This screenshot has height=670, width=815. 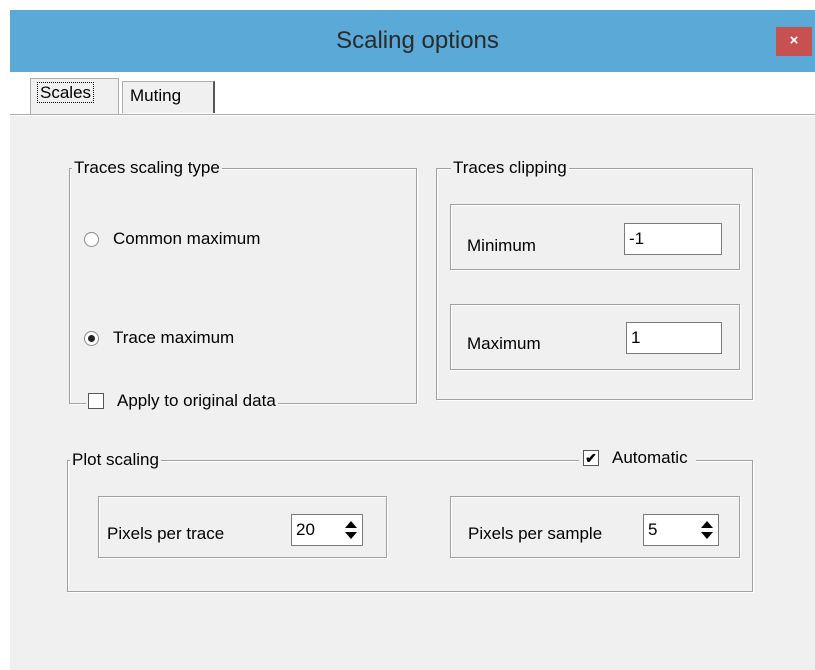 I want to click on automatic-label: Automatic, so click(x=650, y=457).